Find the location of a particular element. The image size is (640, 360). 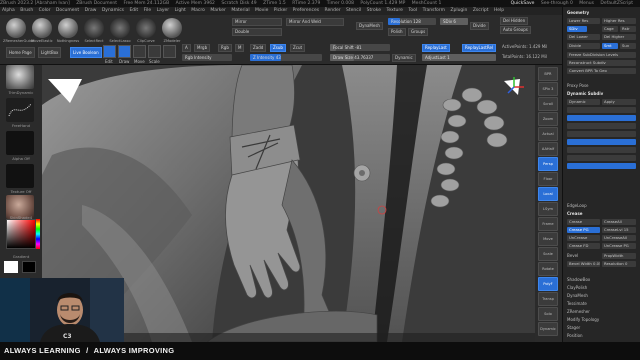

bevel-width-slider: Bevel Width 0.05 is located at coordinates (583, 264).